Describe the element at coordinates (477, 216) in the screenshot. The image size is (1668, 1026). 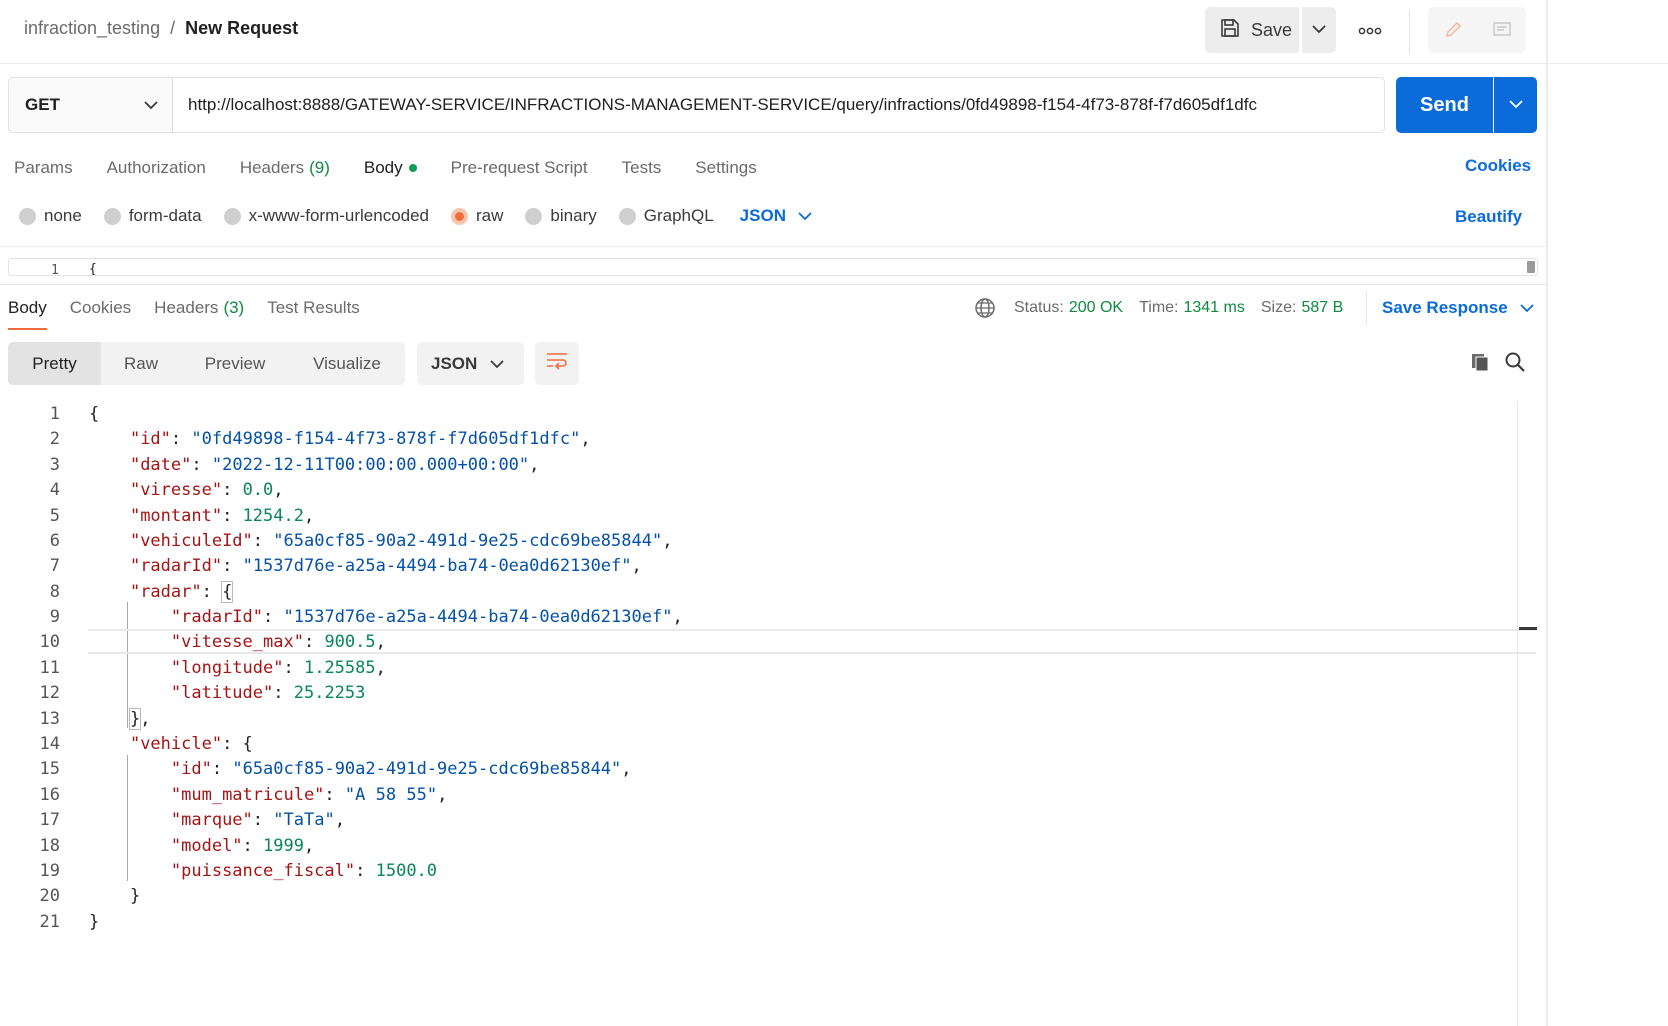
I see `body-type-raw: raw` at that location.